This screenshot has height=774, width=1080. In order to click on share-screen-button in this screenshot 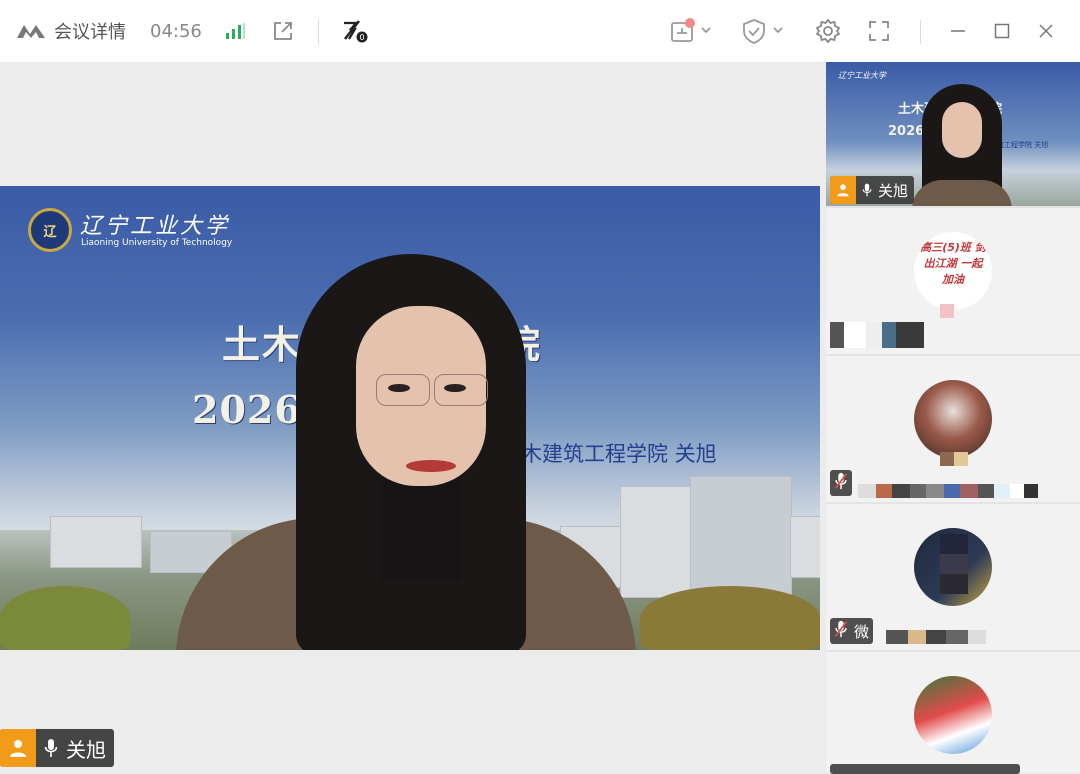, I will do `click(692, 31)`.